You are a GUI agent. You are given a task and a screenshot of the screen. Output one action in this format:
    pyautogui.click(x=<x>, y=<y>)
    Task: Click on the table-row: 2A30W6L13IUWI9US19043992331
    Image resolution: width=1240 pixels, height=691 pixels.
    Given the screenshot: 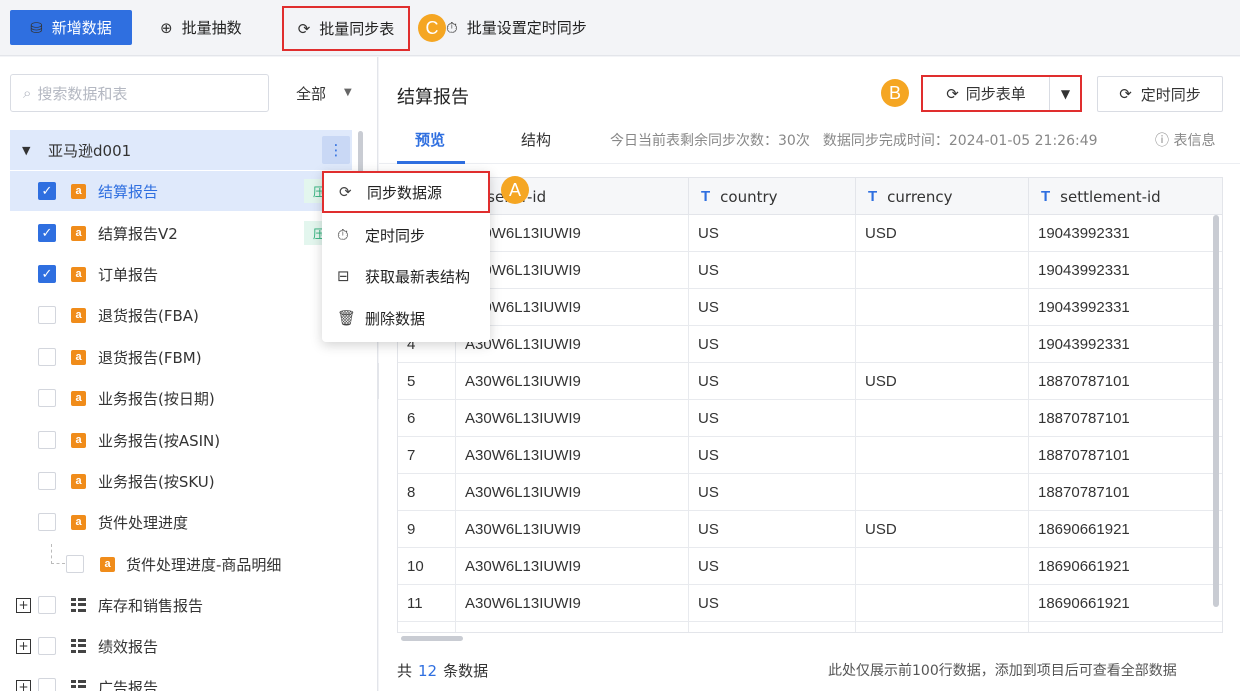 What is the action you would take?
    pyautogui.click(x=810, y=270)
    